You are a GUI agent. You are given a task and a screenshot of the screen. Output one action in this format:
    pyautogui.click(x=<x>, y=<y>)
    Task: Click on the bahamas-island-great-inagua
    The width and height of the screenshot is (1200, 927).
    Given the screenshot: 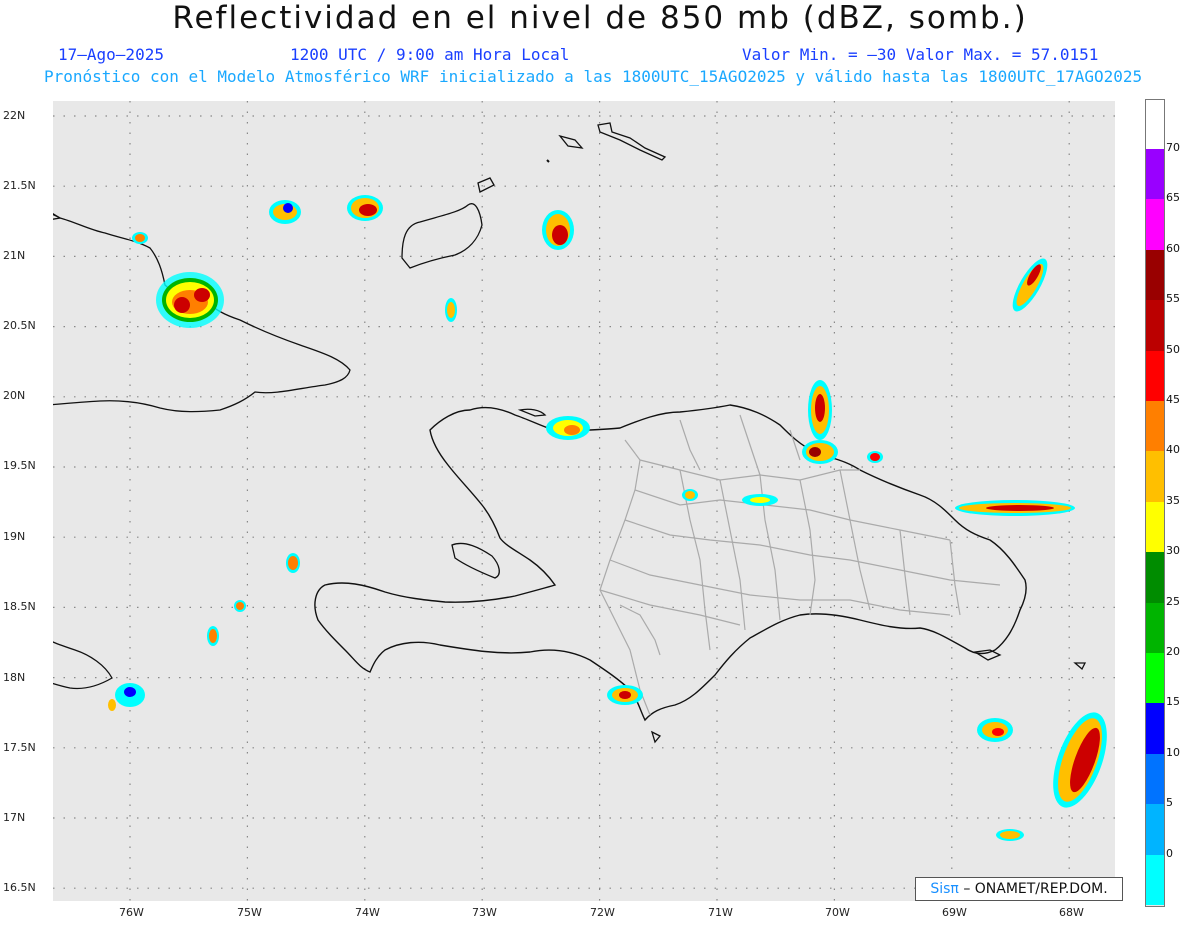 What is the action you would take?
    pyautogui.click(x=442, y=236)
    